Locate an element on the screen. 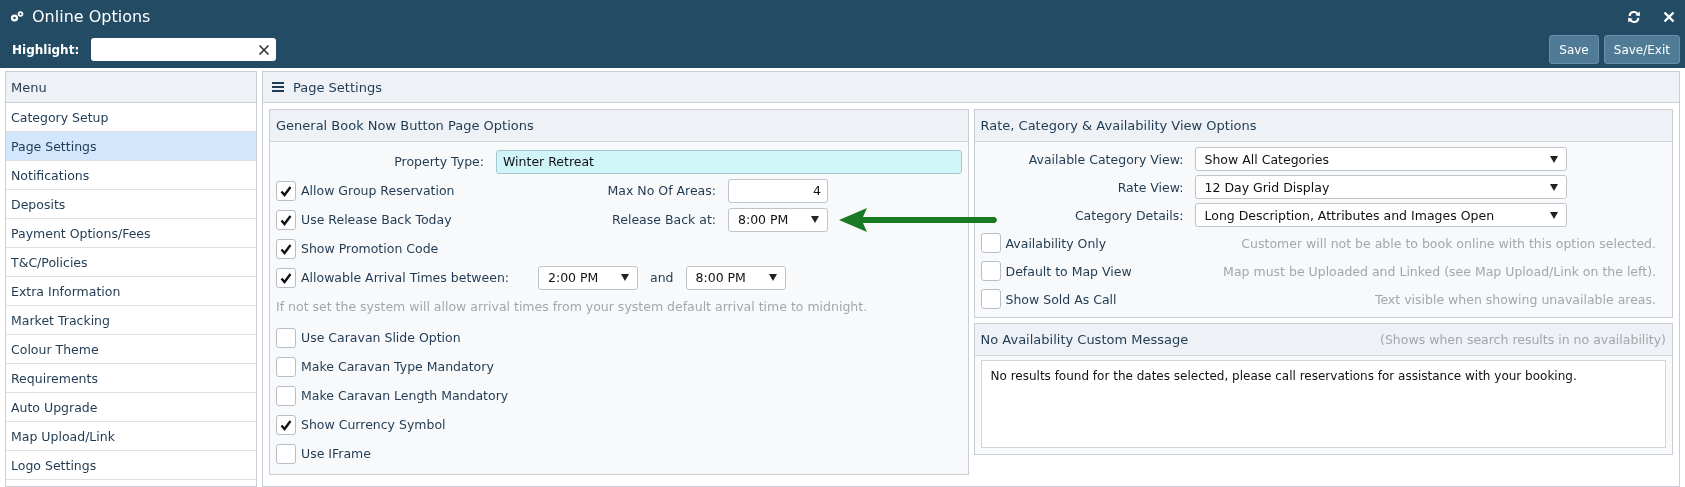 The width and height of the screenshot is (1685, 487). close-icon is located at coordinates (1669, 16).